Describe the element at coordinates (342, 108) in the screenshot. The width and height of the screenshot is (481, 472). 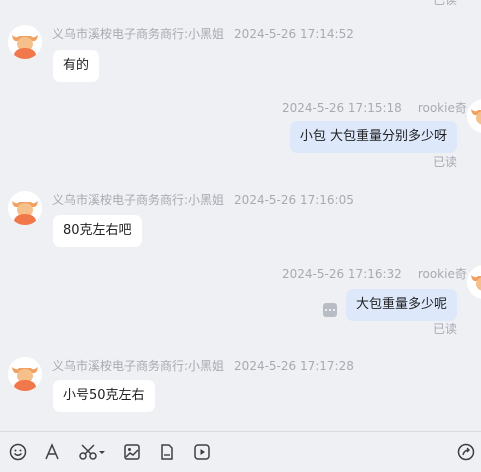
I see `message-time: 2024-5-26 17:15:18` at that location.